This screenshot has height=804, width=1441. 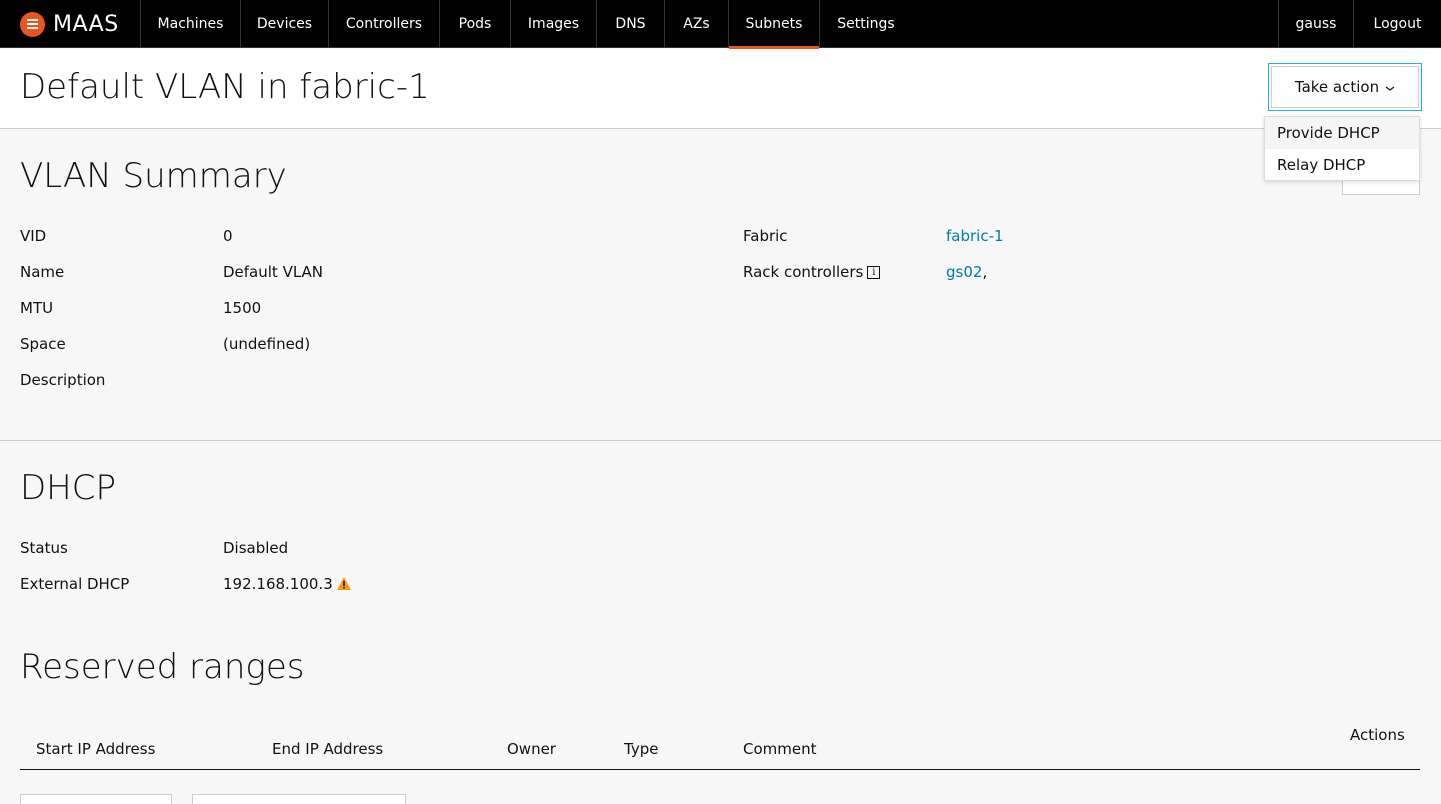 What do you see at coordinates (803, 272) in the screenshot?
I see `rack-controllers-label: Rack controllers` at bounding box center [803, 272].